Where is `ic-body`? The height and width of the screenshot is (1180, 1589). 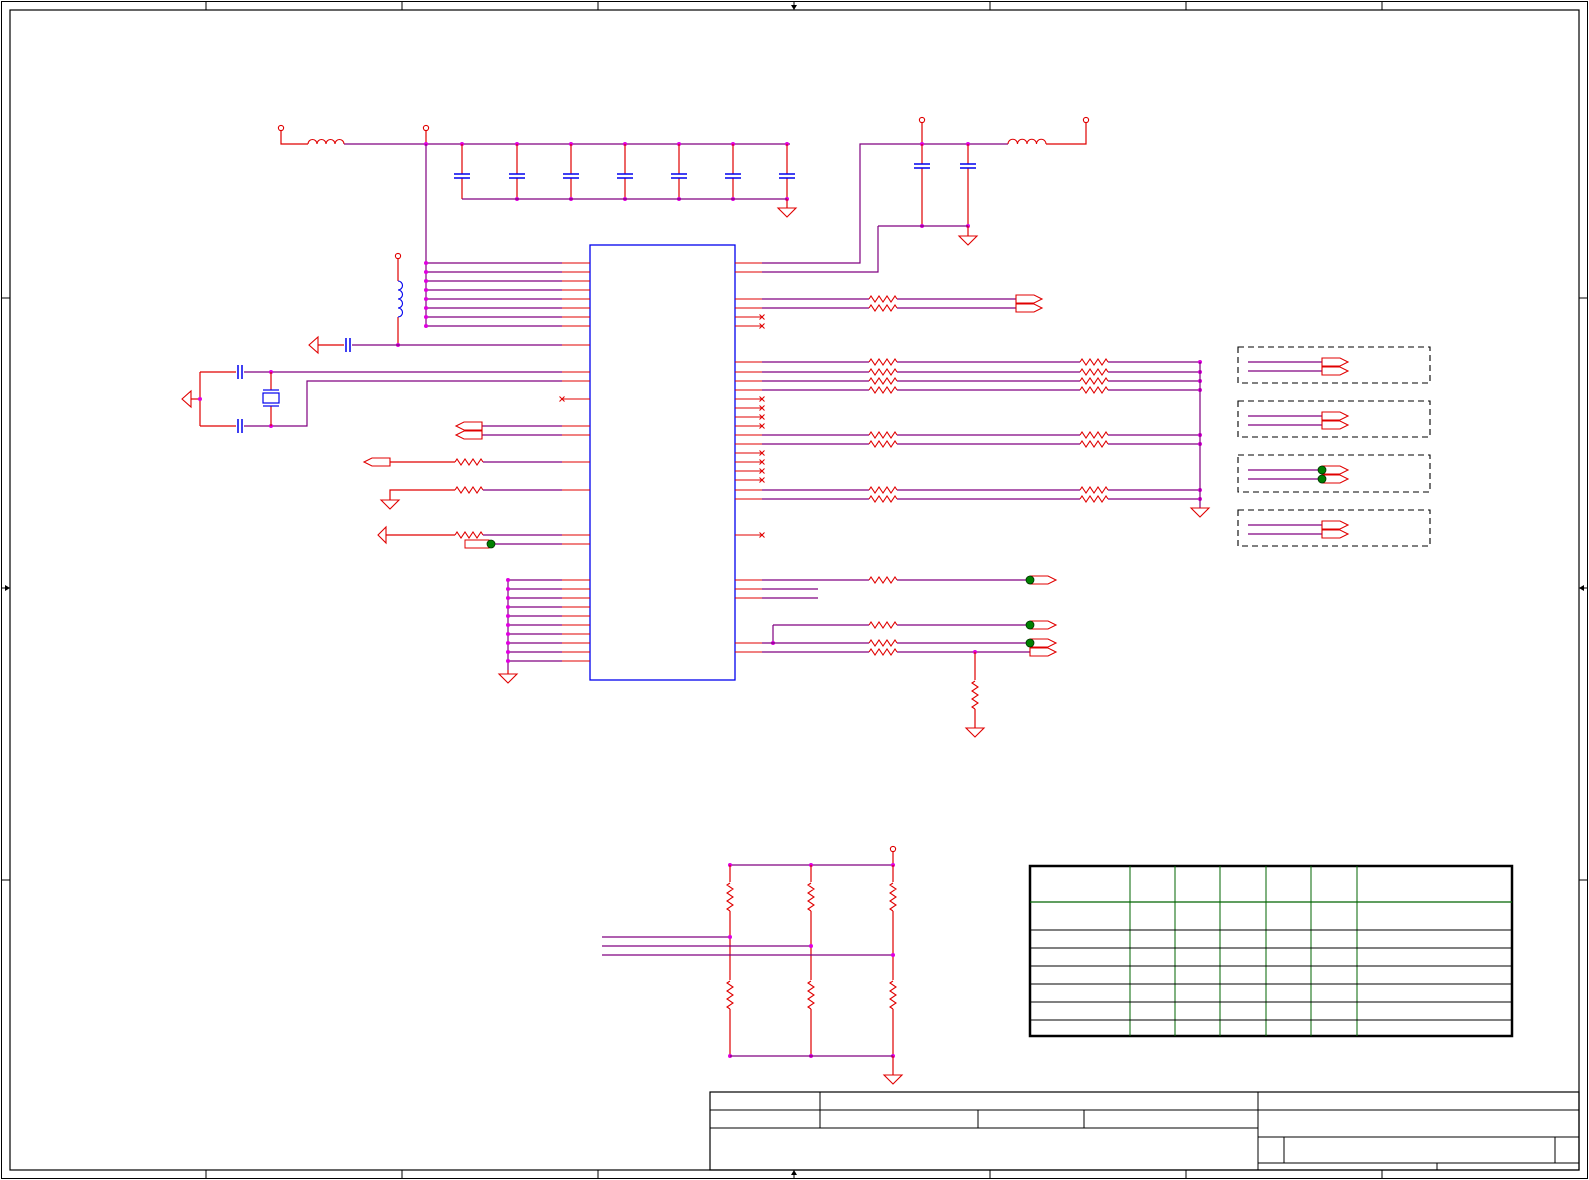
ic-body is located at coordinates (662, 462).